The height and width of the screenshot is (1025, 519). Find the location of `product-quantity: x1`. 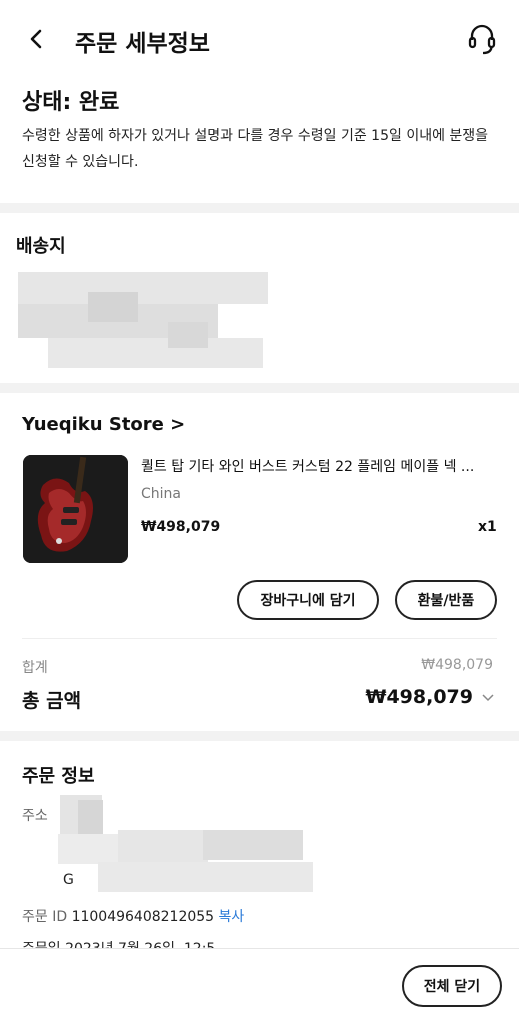

product-quantity: x1 is located at coordinates (487, 527).